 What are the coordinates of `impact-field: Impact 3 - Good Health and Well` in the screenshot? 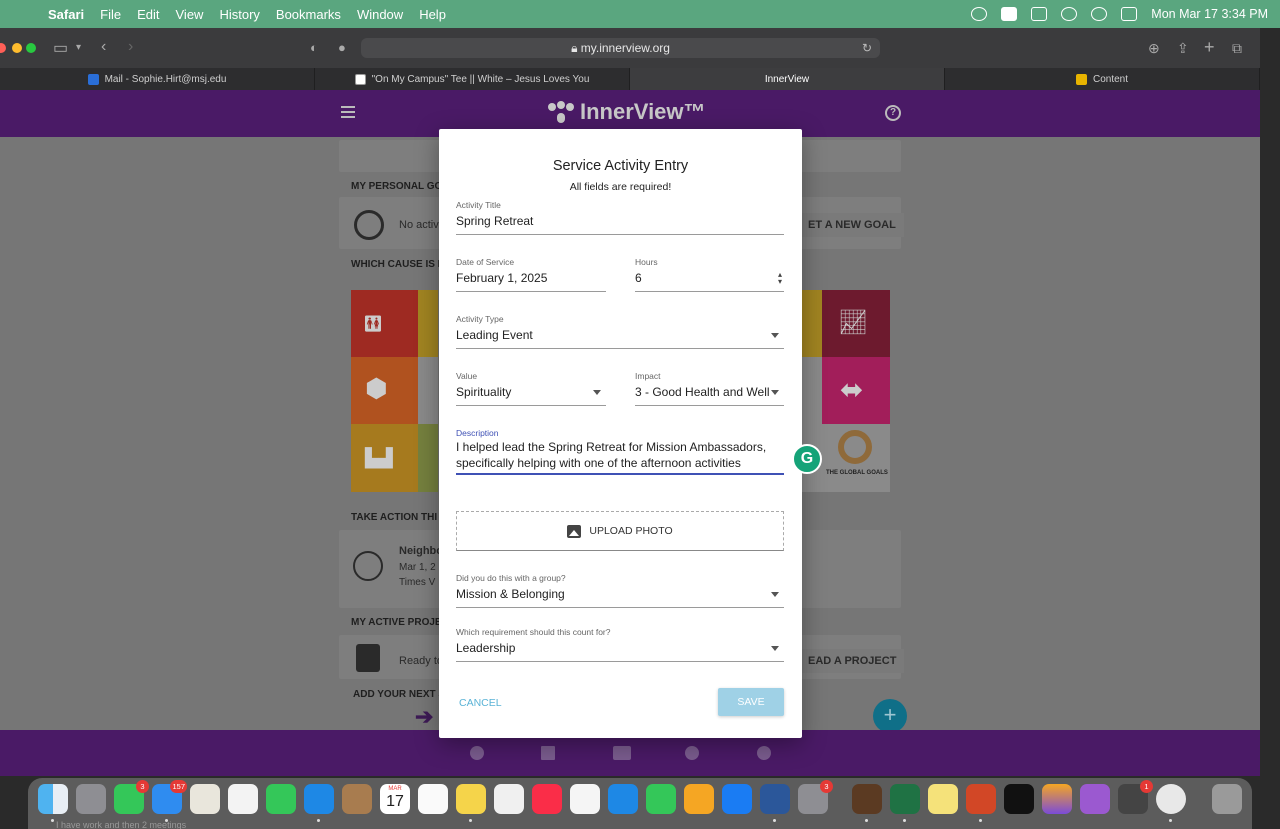 It's located at (709, 388).